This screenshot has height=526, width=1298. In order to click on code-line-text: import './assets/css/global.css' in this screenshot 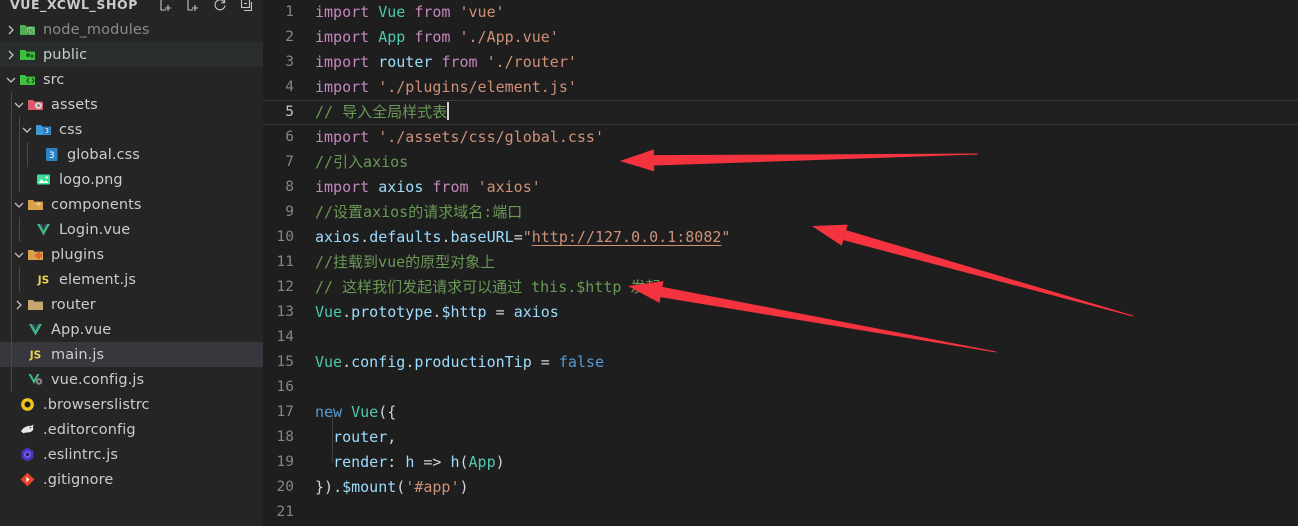, I will do `click(806, 137)`.